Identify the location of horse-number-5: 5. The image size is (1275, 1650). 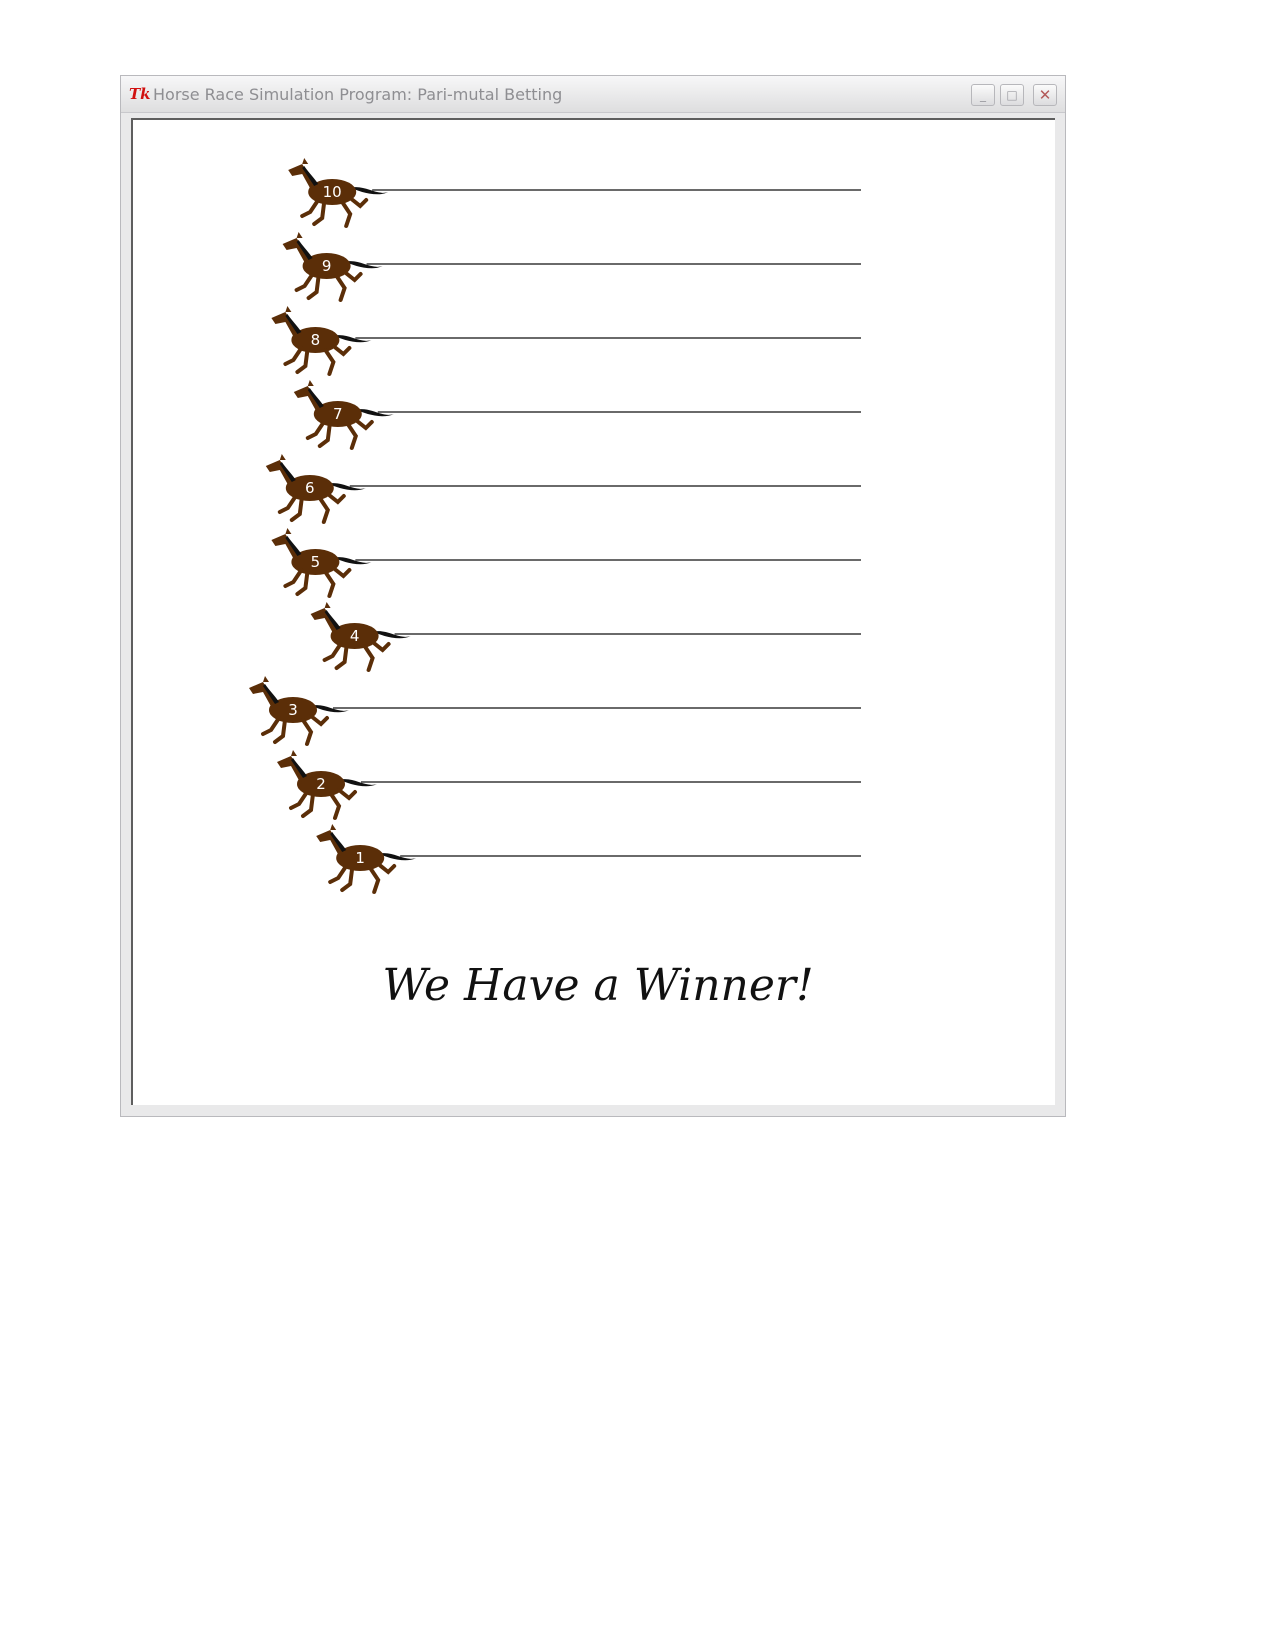
(315, 562).